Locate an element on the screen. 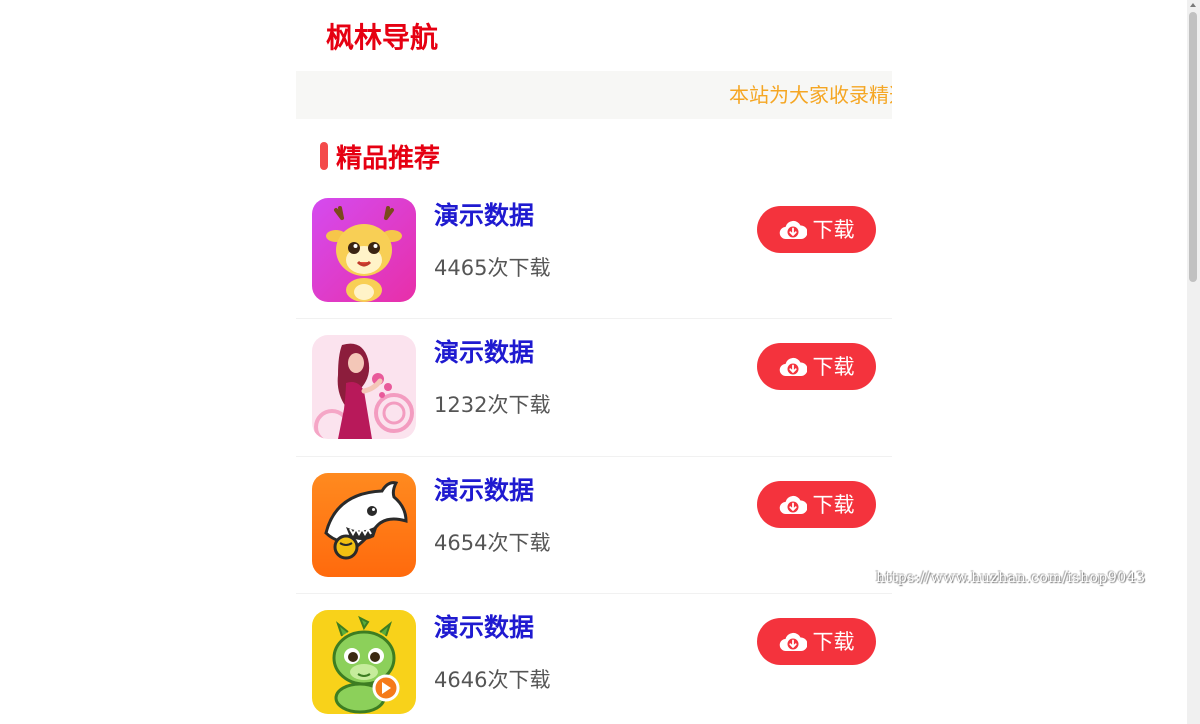 The height and width of the screenshot is (724, 1200). scroll-up-arrow-icon is located at coordinates (1193, 5).